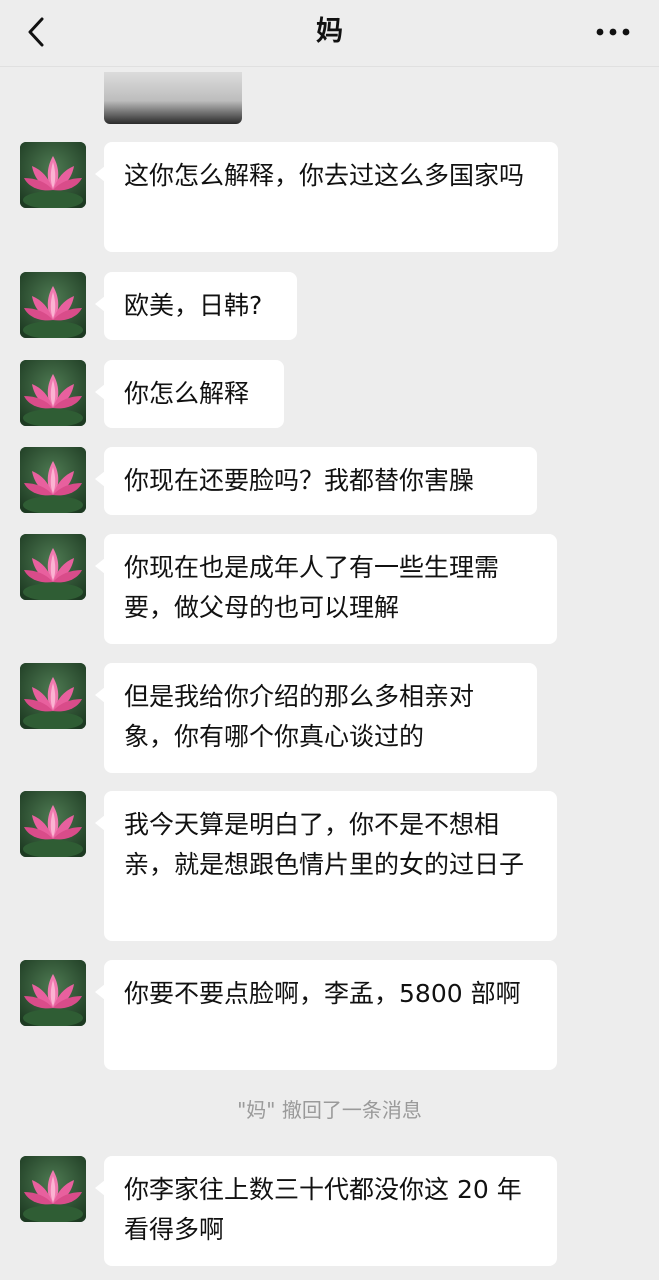 The height and width of the screenshot is (1280, 659). Describe the element at coordinates (173, 98) in the screenshot. I see `image-message-thumbnail` at that location.